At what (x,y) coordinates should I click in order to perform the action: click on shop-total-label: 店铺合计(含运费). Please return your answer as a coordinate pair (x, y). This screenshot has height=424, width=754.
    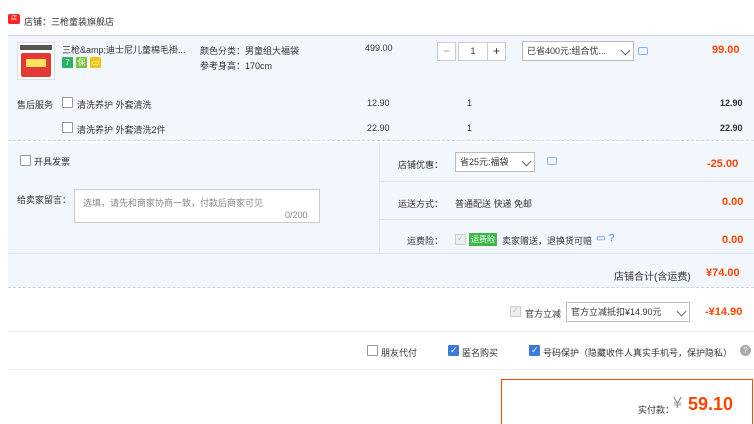
    Looking at the image, I should click on (652, 277).